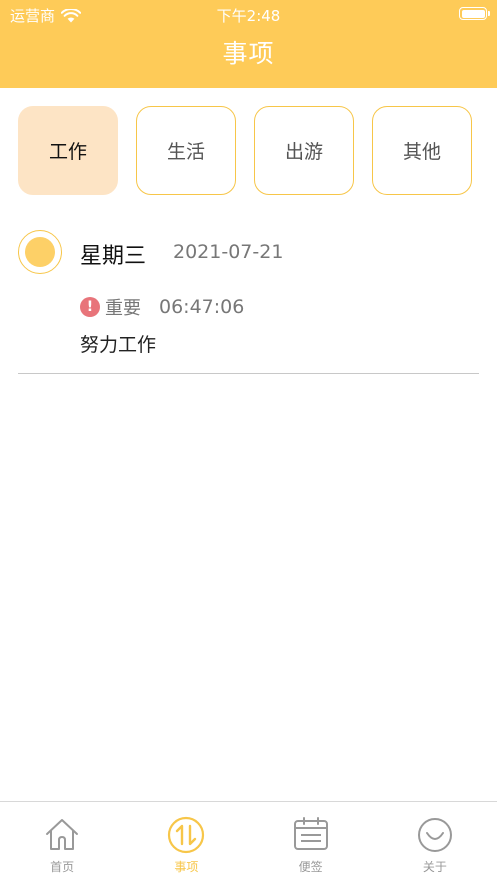 Image resolution: width=497 pixels, height=883 pixels. What do you see at coordinates (248, 14) in the screenshot?
I see `status-bar: 运营商 下午2:48` at bounding box center [248, 14].